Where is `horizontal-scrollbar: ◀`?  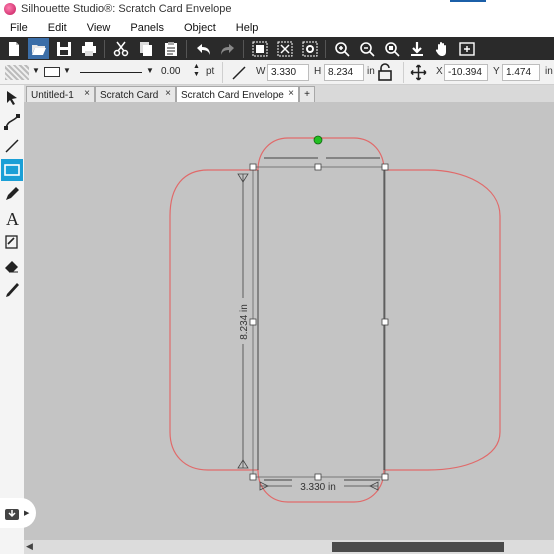
horizontal-scrollbar: ◀ is located at coordinates (289, 547).